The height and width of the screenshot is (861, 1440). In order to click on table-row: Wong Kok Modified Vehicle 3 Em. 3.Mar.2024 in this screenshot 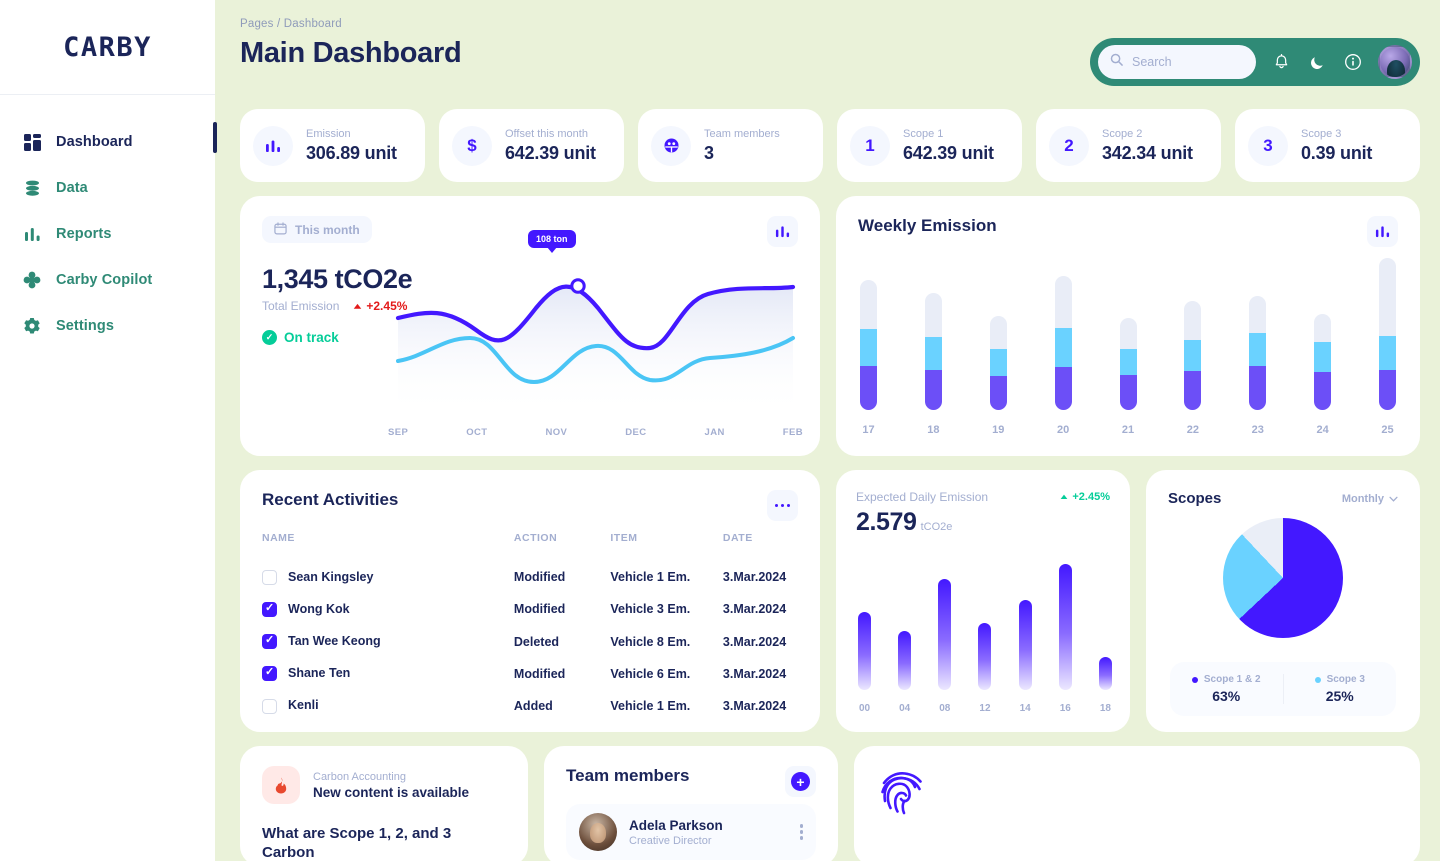, I will do `click(530, 609)`.